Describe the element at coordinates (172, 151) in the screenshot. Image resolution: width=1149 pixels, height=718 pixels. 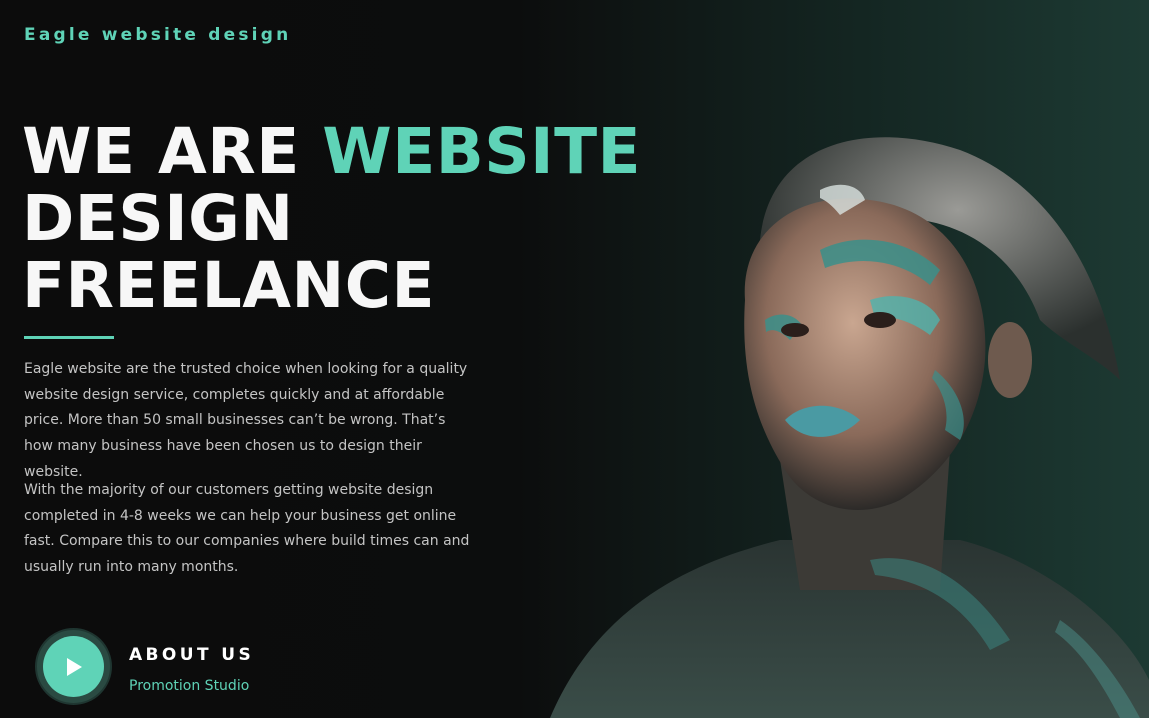
I see `headline-part1: WE ARE` at that location.